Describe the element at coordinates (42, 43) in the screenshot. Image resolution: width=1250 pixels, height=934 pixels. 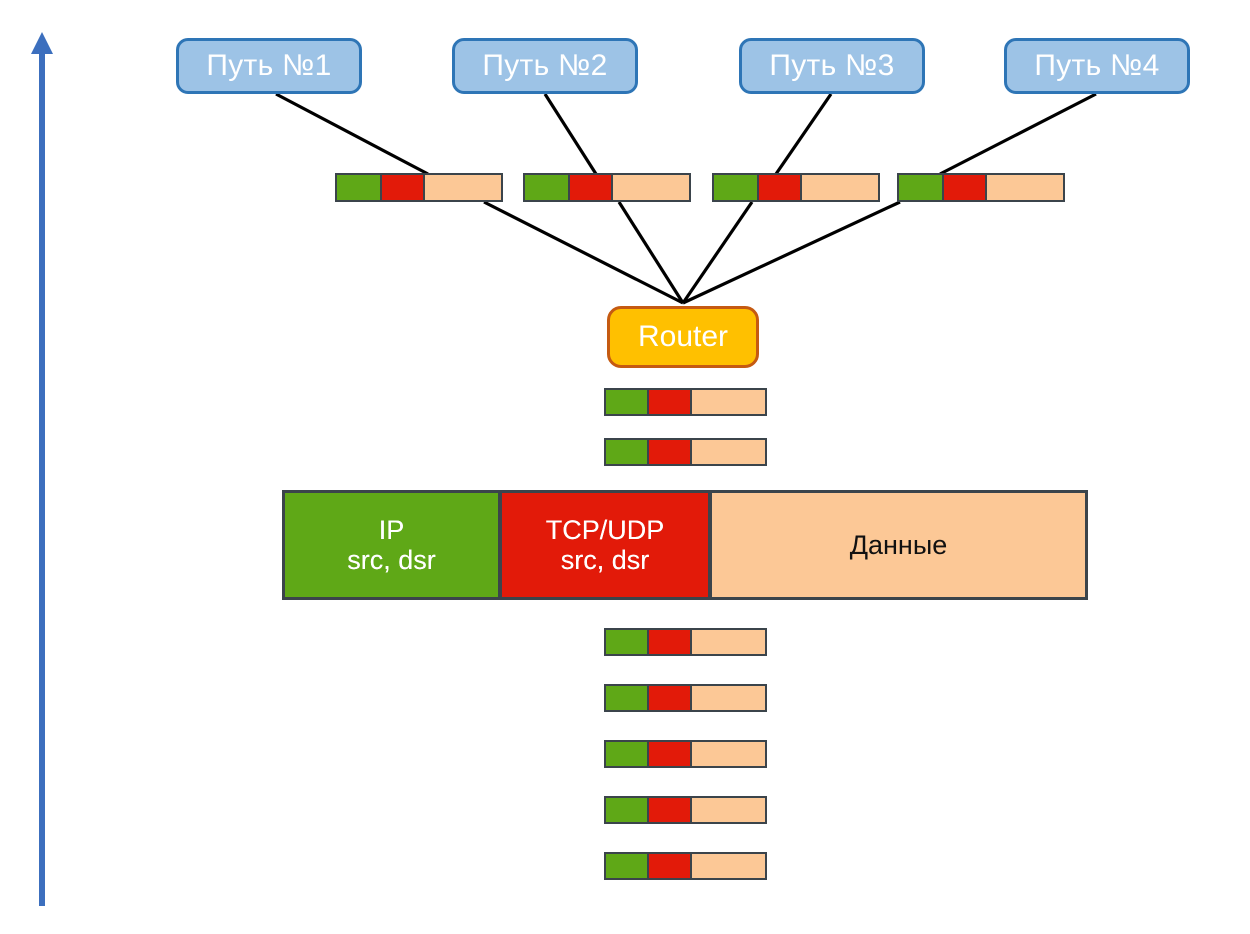
I see `time-axis-arrowhead-icon` at that location.